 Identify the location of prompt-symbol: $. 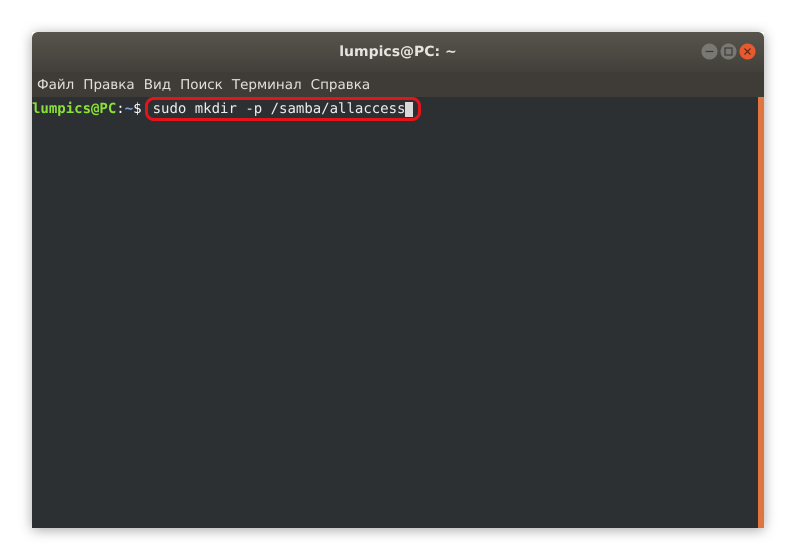
(137, 109).